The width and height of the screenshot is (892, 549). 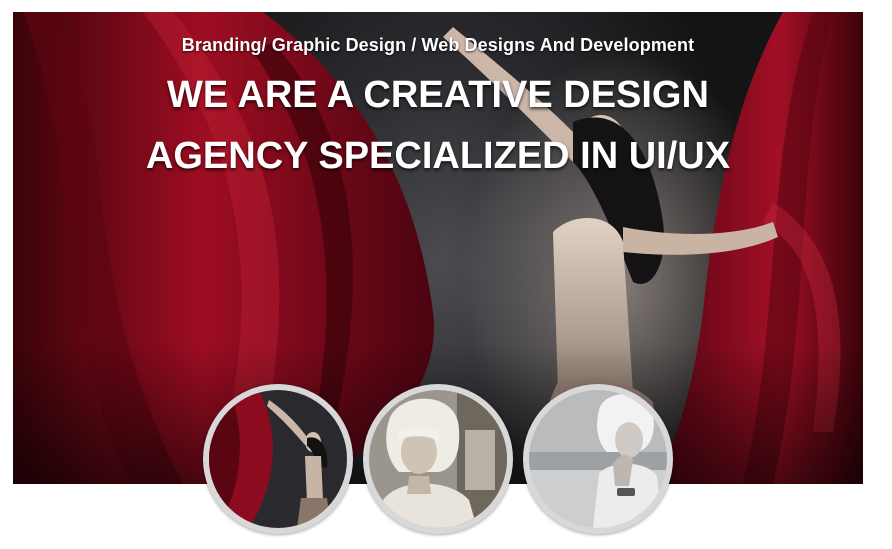 I want to click on blonde-woman-portrait-photo, so click(x=438, y=459).